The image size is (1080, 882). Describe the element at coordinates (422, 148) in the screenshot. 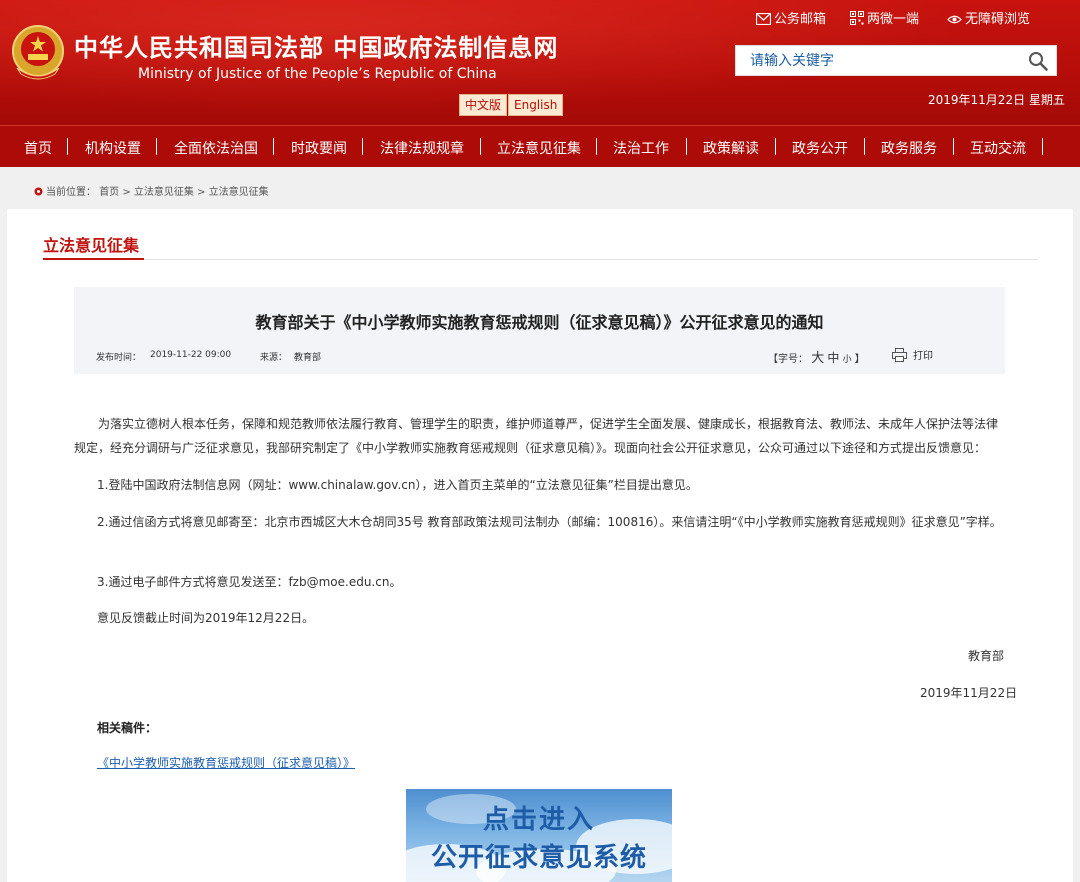

I see `nav-laws: 法律法规规章` at that location.